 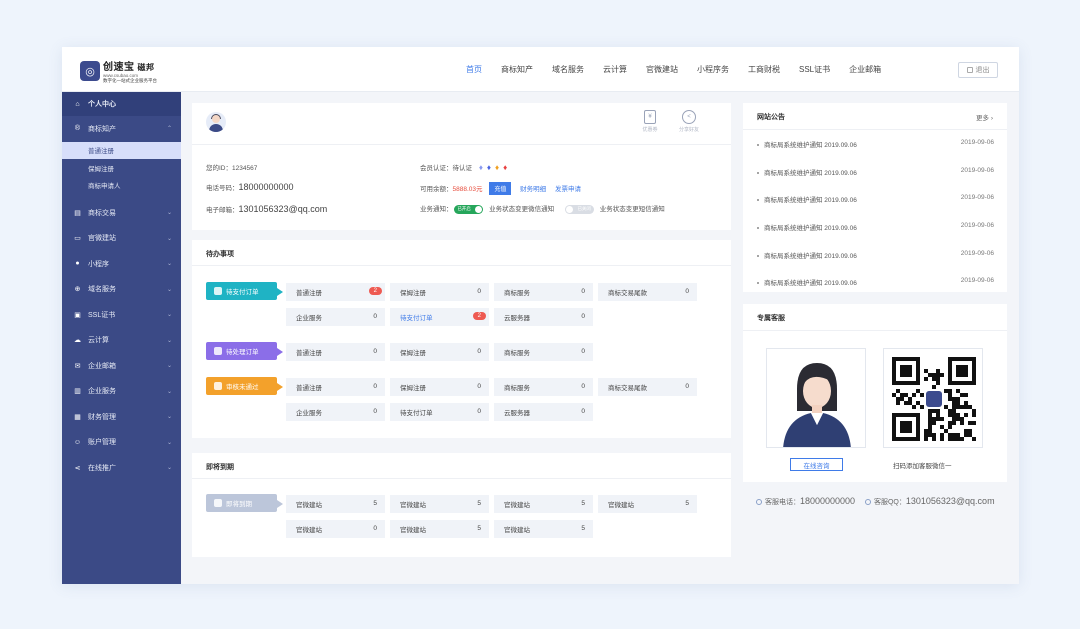 I want to click on sidebar-item-ssl: ▣ SSL证书 ⌄, so click(x=121, y=315).